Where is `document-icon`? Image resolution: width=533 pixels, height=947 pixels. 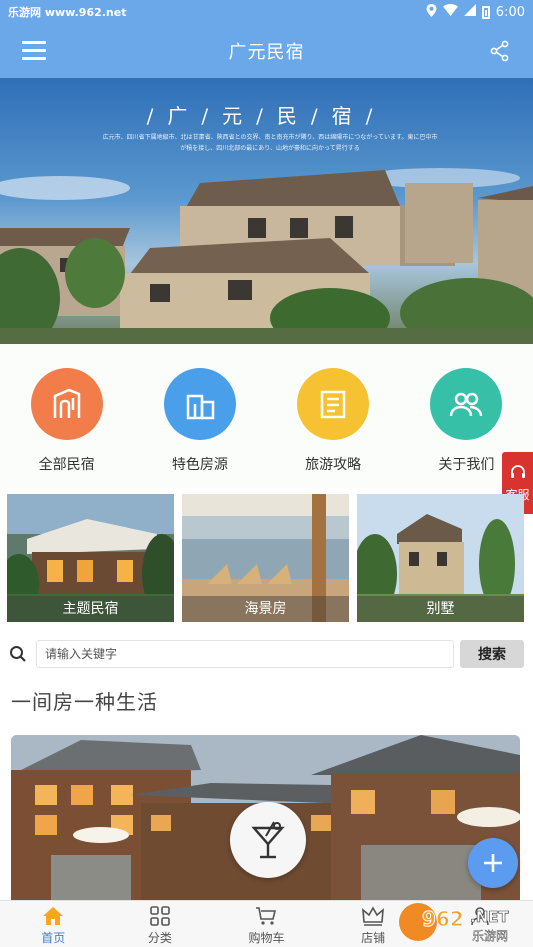 document-icon is located at coordinates (333, 404).